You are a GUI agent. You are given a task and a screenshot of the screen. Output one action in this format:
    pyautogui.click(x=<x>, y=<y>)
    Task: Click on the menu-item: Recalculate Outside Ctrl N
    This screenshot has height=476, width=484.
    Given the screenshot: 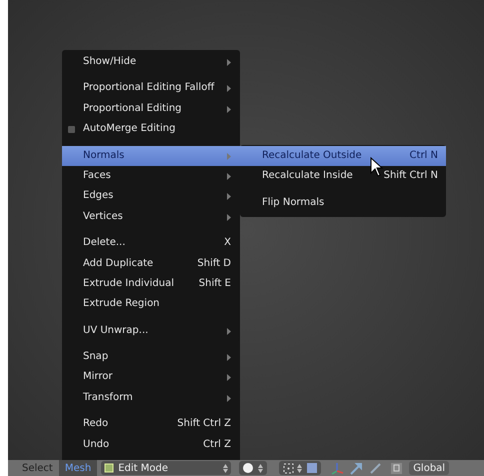 What is the action you would take?
    pyautogui.click(x=343, y=156)
    